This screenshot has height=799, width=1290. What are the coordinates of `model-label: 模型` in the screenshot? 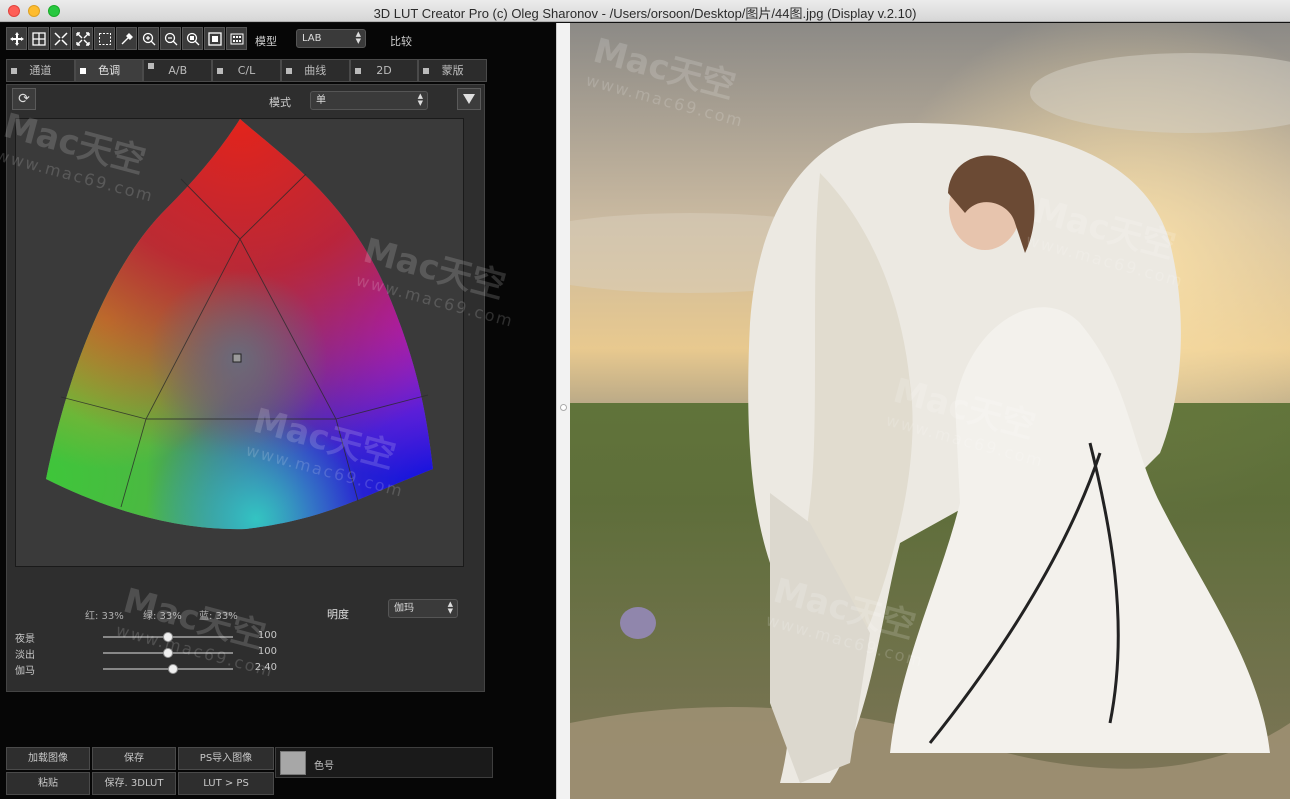 It's located at (266, 41).